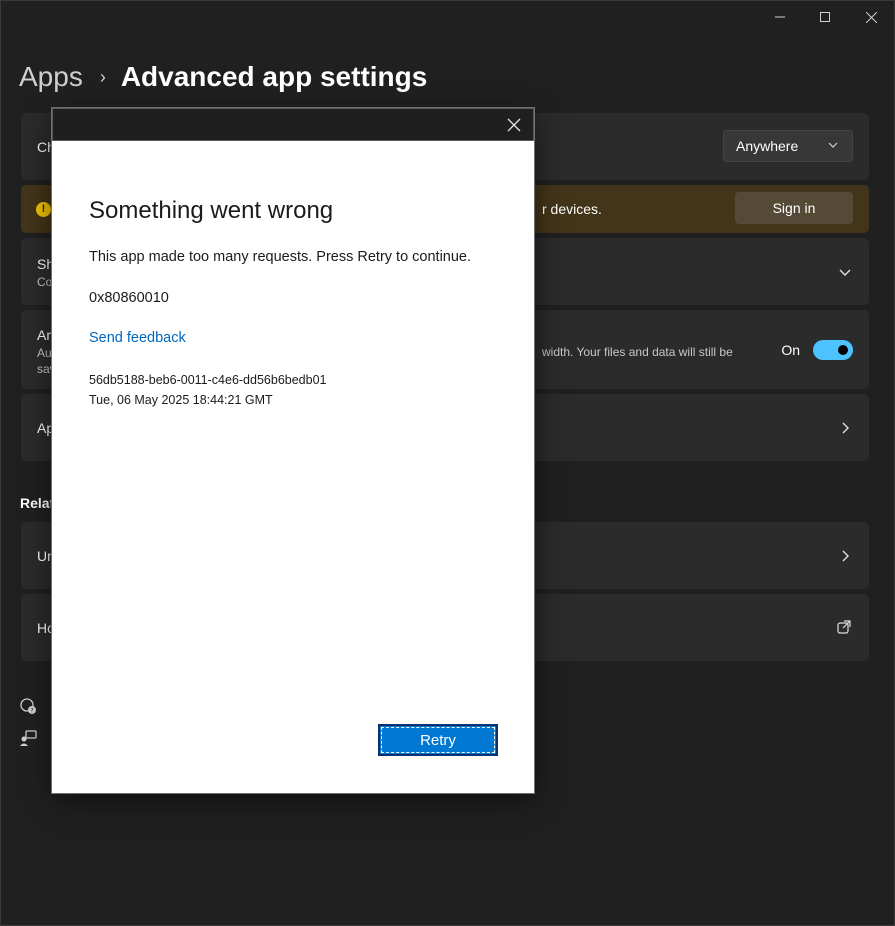 The width and height of the screenshot is (895, 926). What do you see at coordinates (843, 350) in the screenshot?
I see `toggle-knob` at bounding box center [843, 350].